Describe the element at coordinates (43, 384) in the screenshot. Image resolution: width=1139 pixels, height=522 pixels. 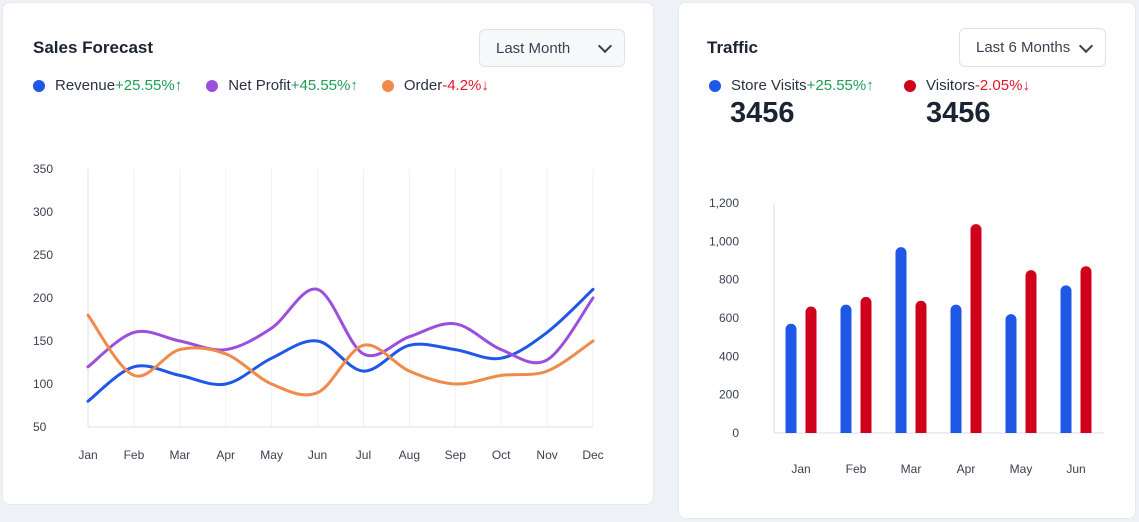
I see `y-tick-label: 100` at that location.